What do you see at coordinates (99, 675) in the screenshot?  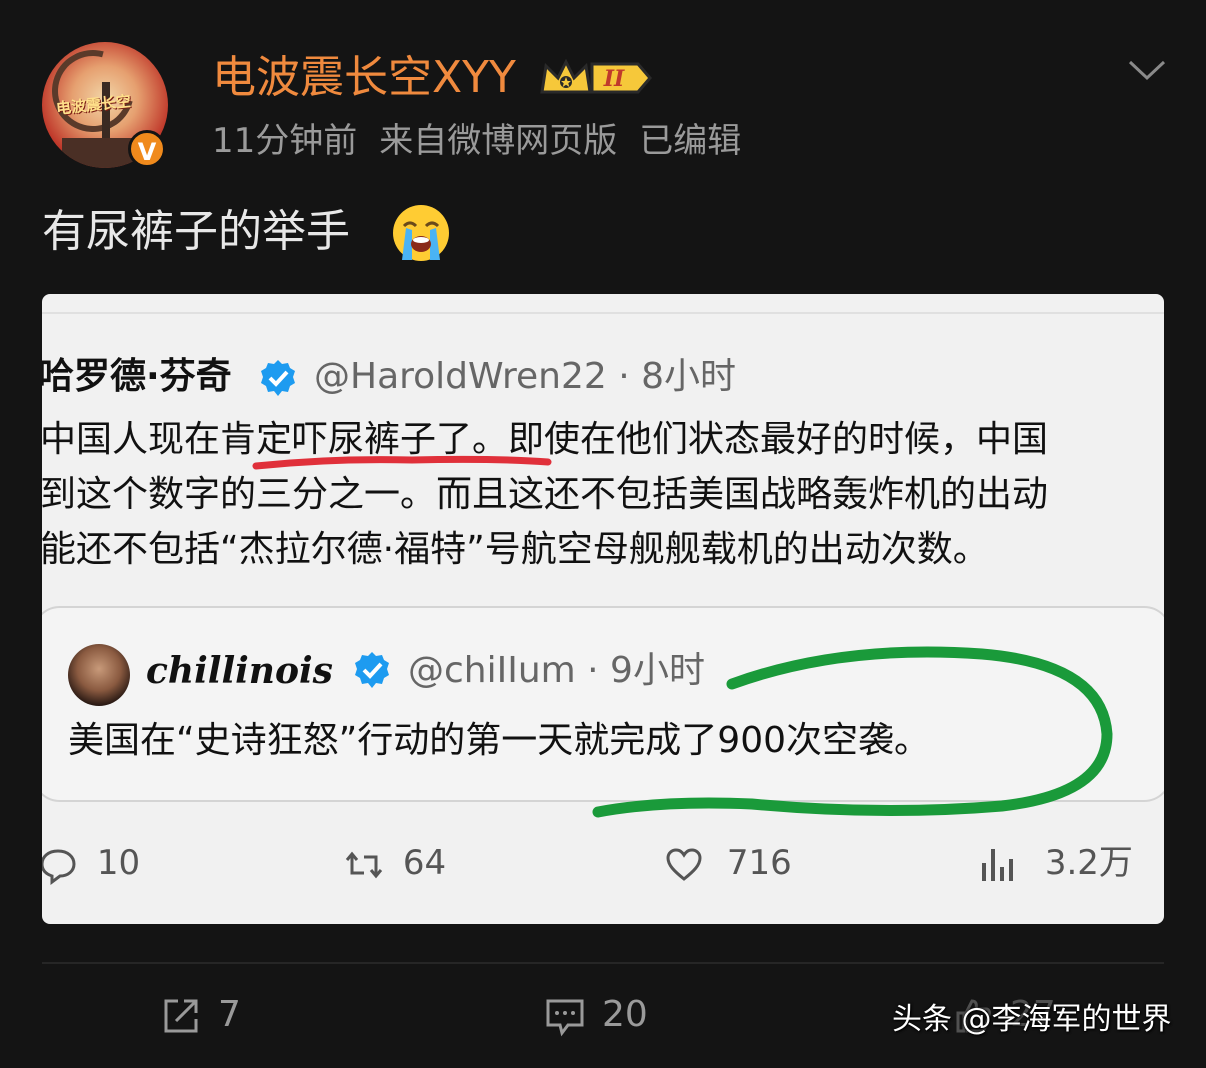 I see `quoted-avatar` at bounding box center [99, 675].